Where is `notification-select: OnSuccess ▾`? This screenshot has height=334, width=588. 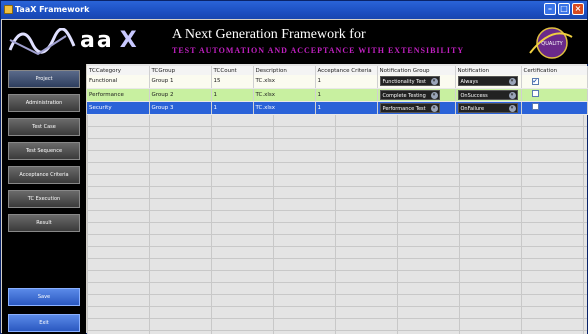 notification-select: OnSuccess ▾ is located at coordinates (487, 94).